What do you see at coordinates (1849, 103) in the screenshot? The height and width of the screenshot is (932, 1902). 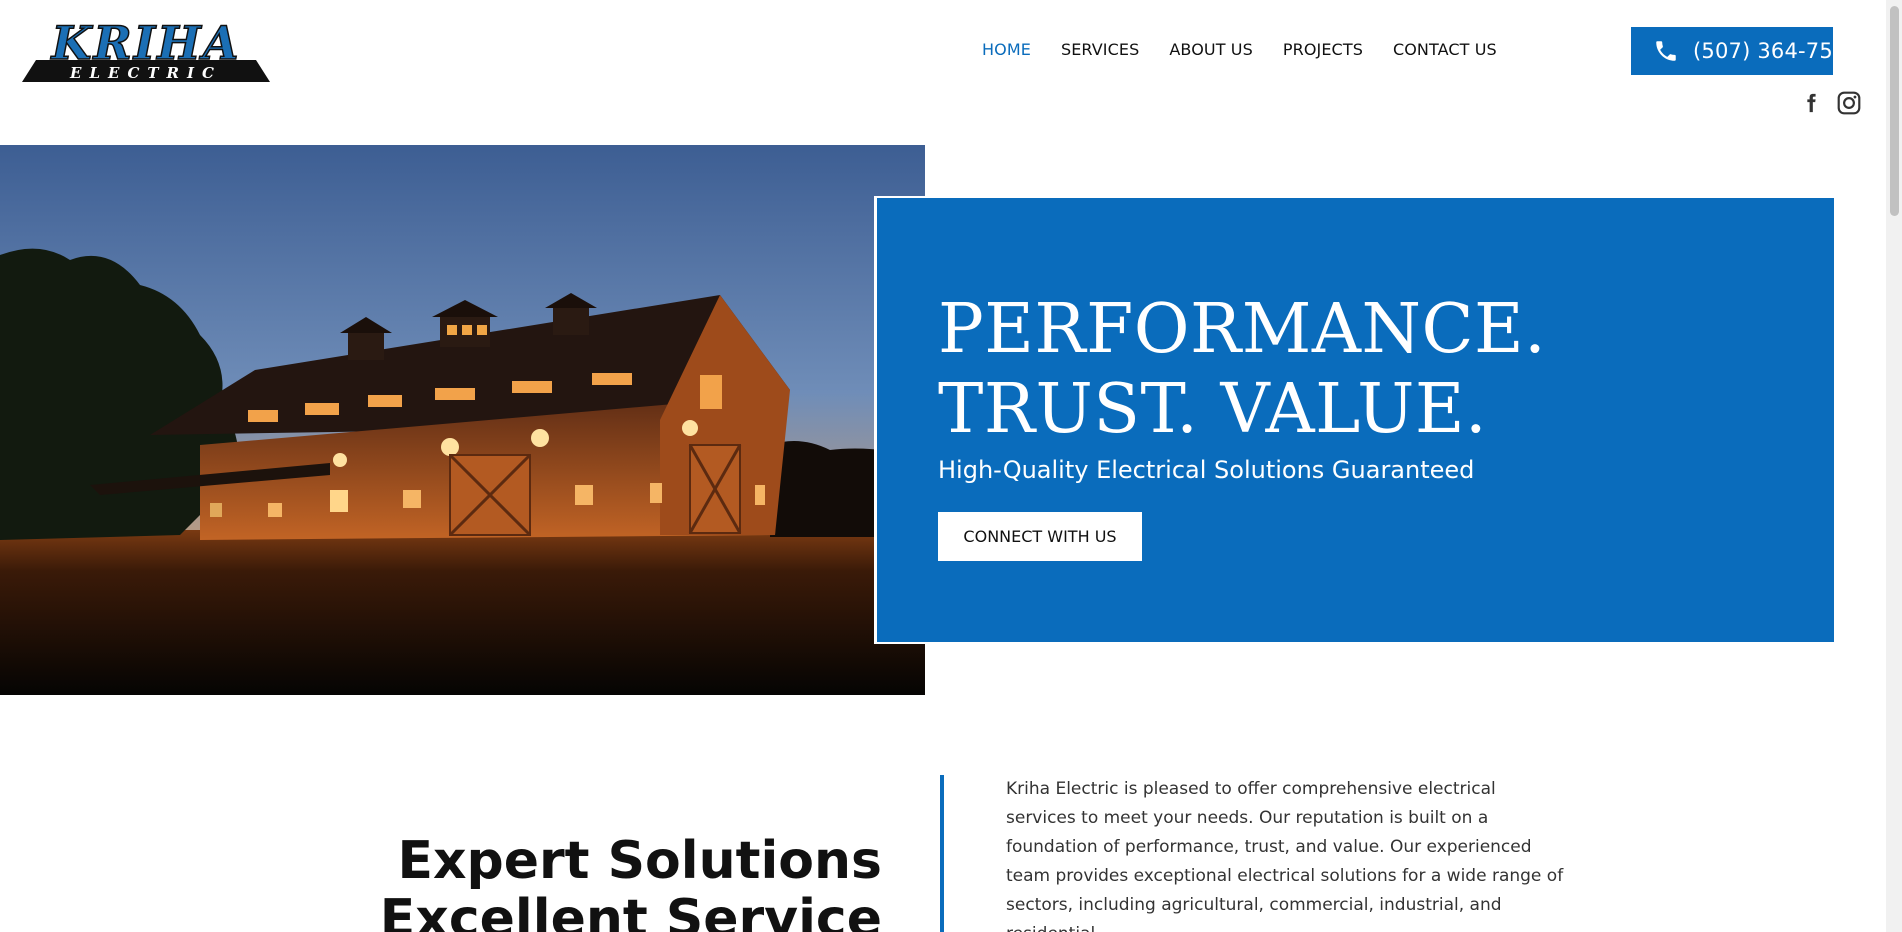 I see `instagram-icon` at bounding box center [1849, 103].